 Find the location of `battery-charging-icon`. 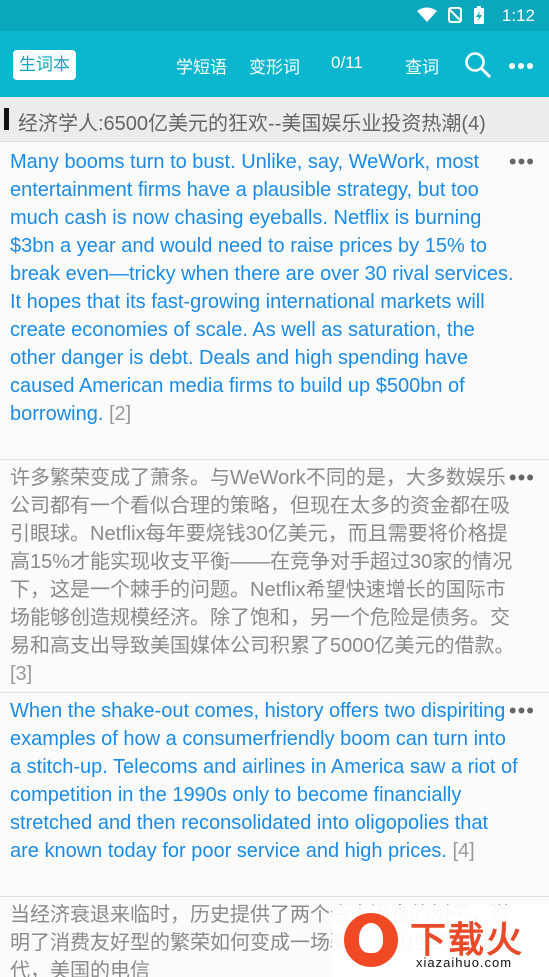

battery-charging-icon is located at coordinates (479, 15).